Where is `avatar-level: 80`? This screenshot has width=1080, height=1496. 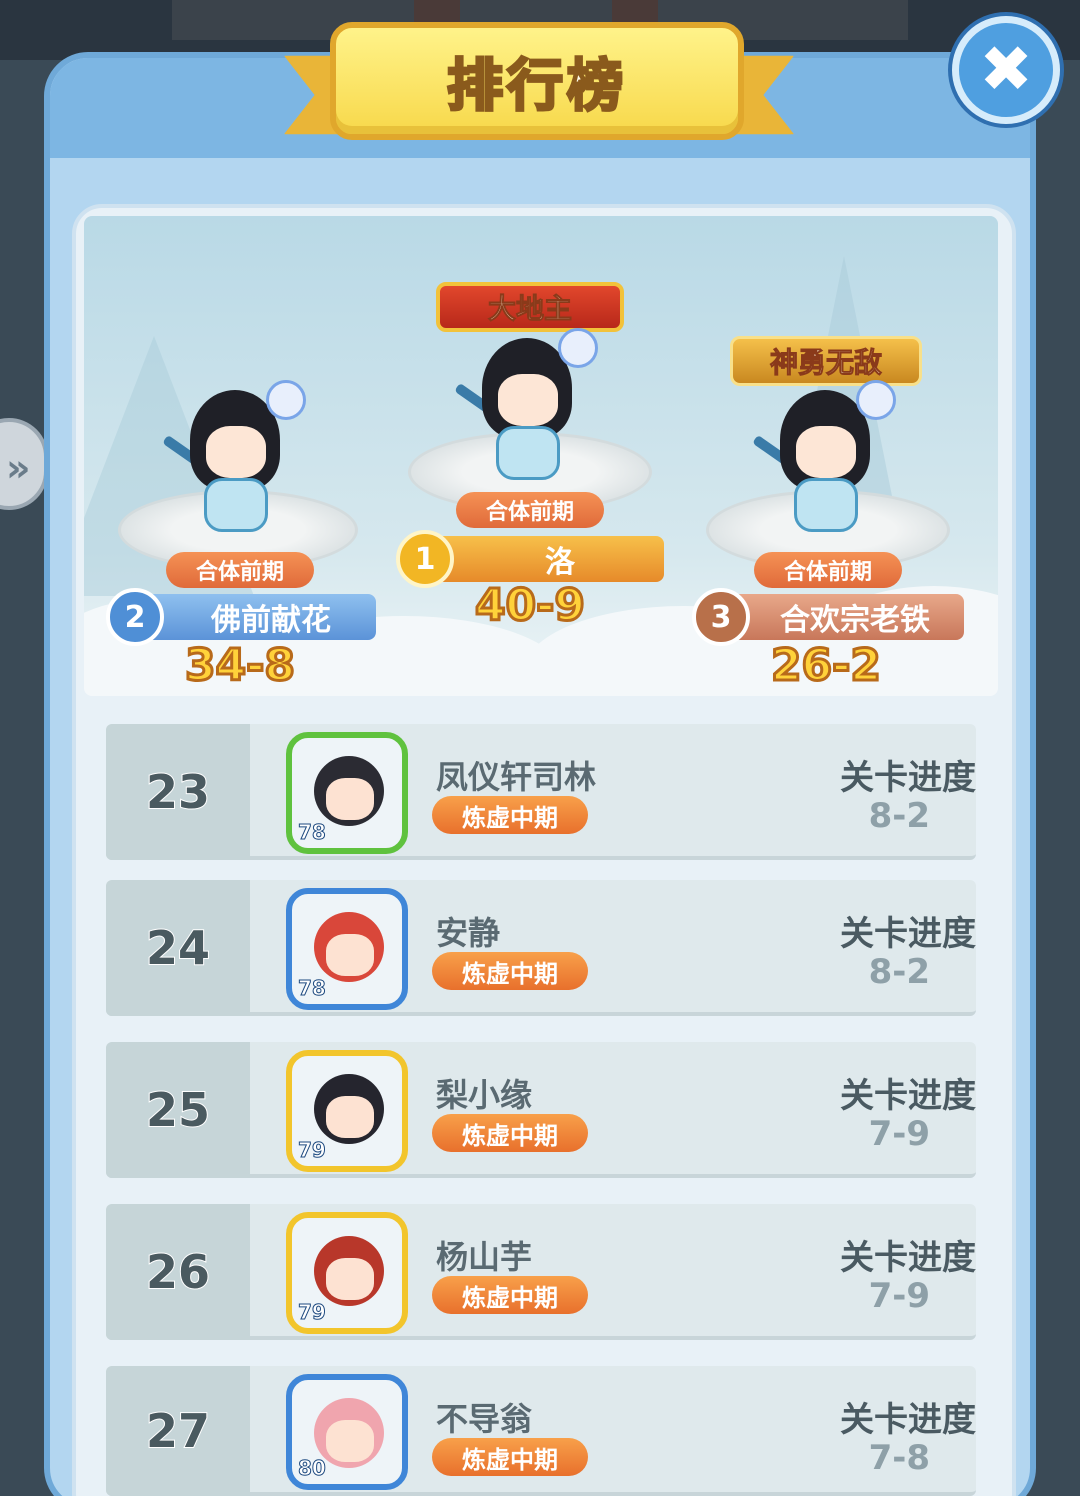 avatar-level: 80 is located at coordinates (312, 1468).